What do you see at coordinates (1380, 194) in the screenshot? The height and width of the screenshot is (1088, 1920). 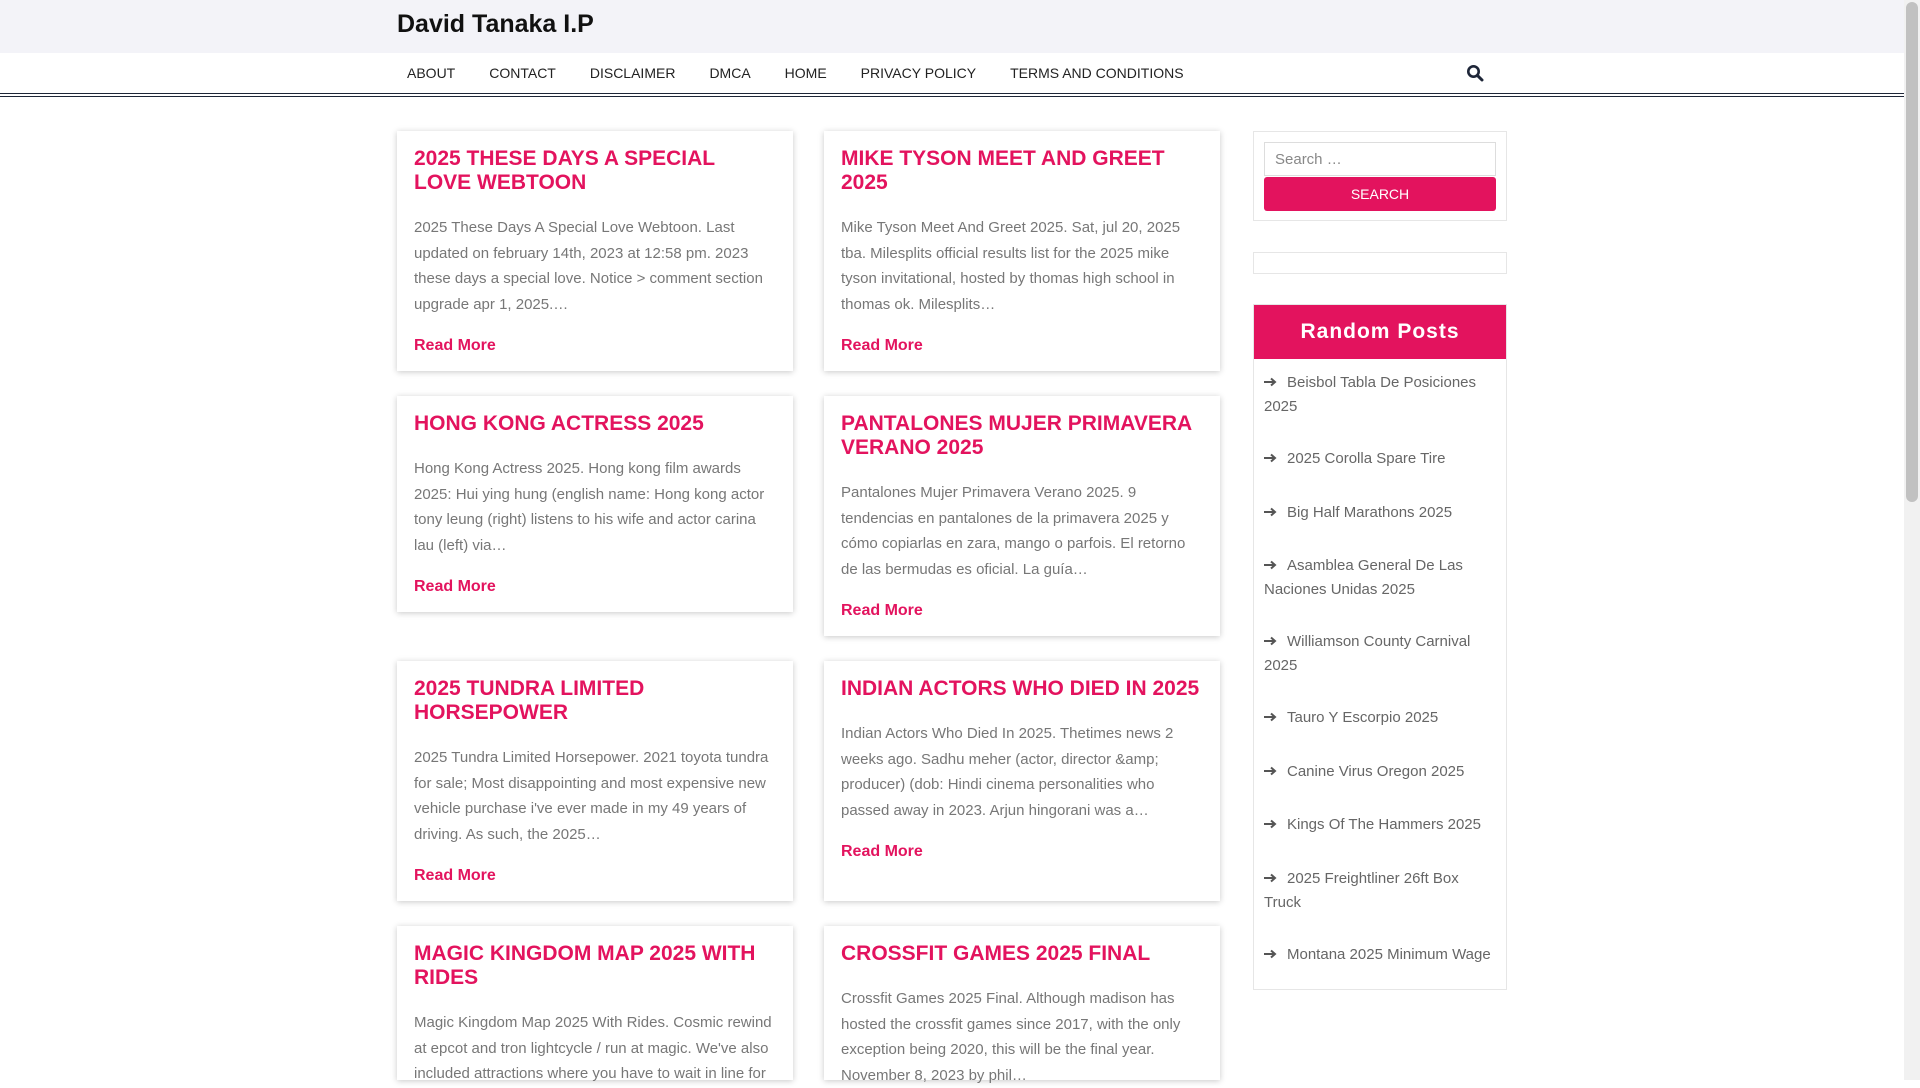 I see `search-button: SEARCH` at bounding box center [1380, 194].